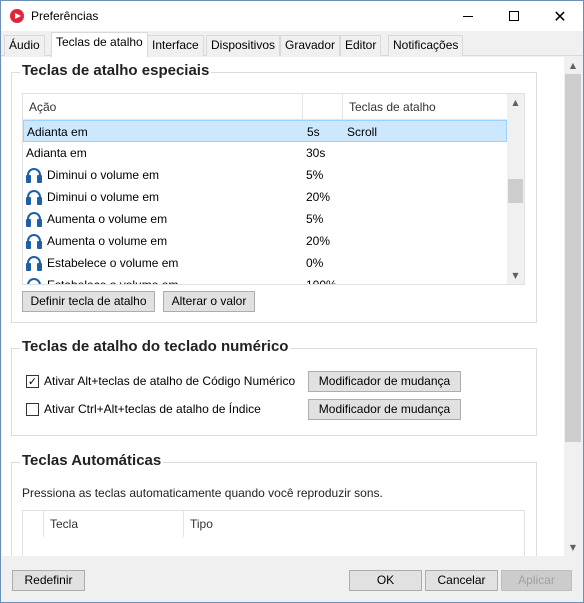 This screenshot has width=584, height=603. I want to click on row-value: 30s, so click(316, 153).